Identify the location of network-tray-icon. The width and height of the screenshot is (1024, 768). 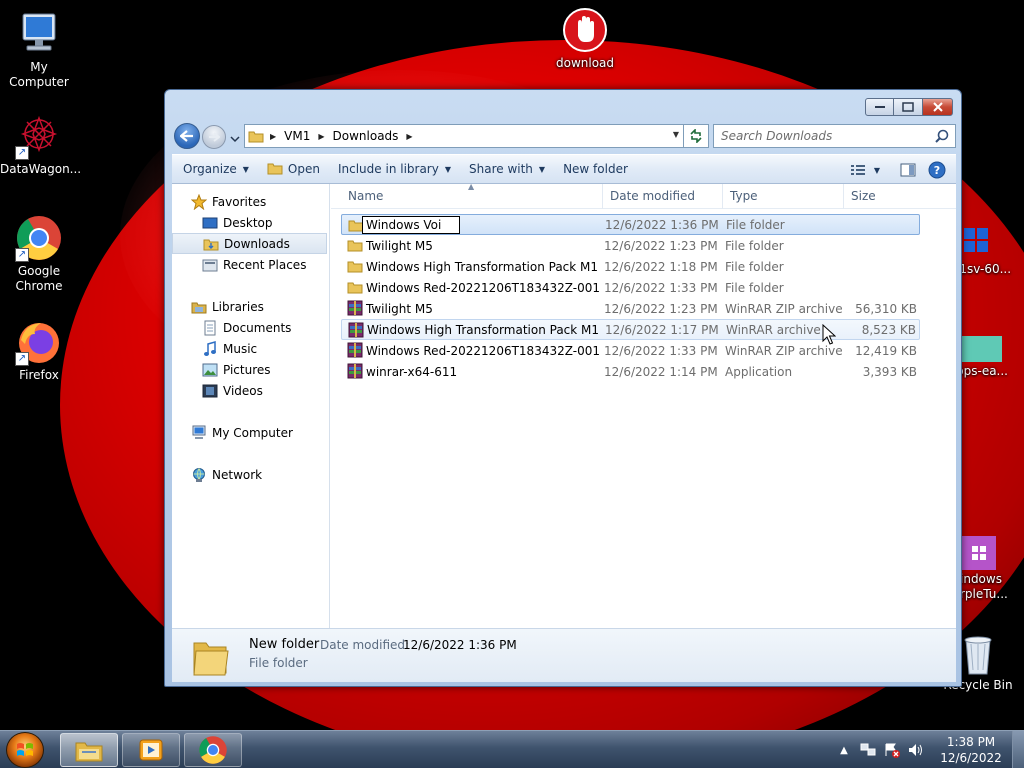
(868, 750).